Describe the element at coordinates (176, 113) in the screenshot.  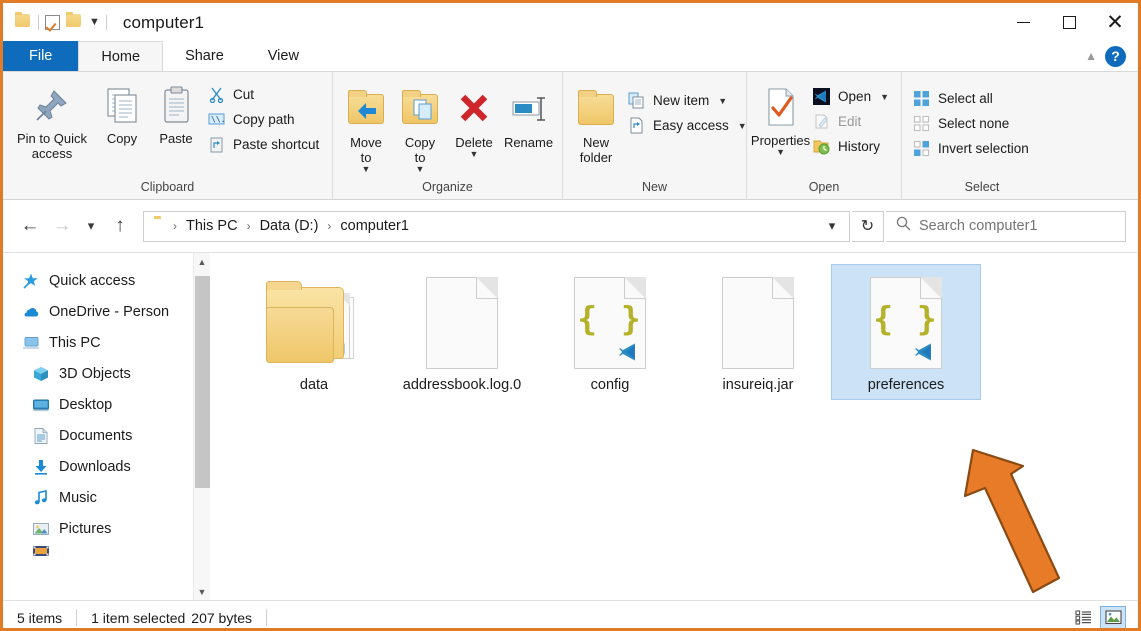
I see `paste-button: Paste` at that location.